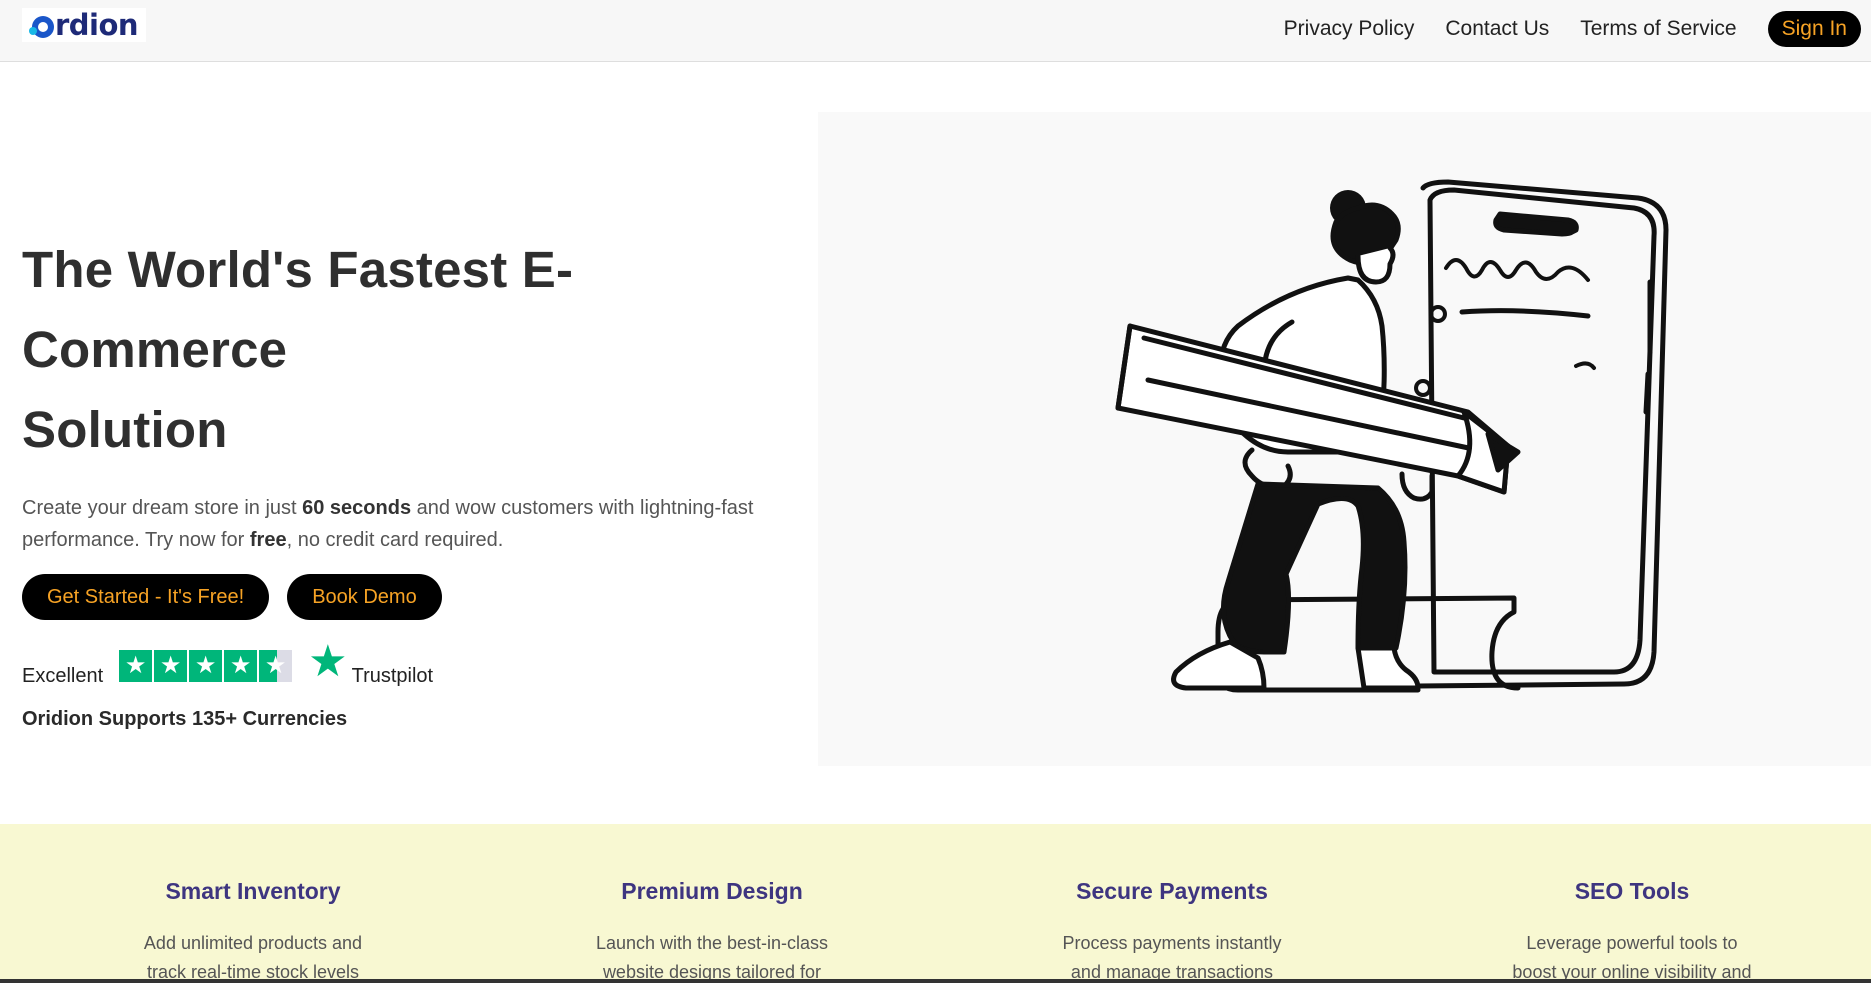 This screenshot has height=987, width=1871. Describe the element at coordinates (712, 943) in the screenshot. I see `feature-desc-line1: Launch with the best-in-class` at that location.